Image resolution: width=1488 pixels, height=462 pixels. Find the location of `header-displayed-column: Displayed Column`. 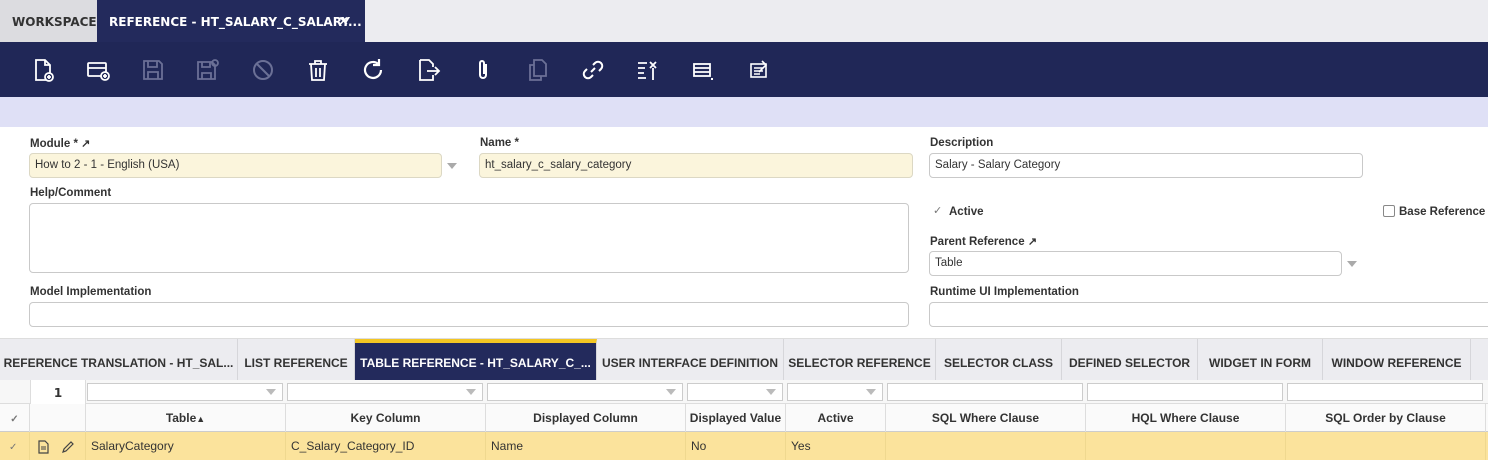

header-displayed-column: Displayed Column is located at coordinates (586, 418).